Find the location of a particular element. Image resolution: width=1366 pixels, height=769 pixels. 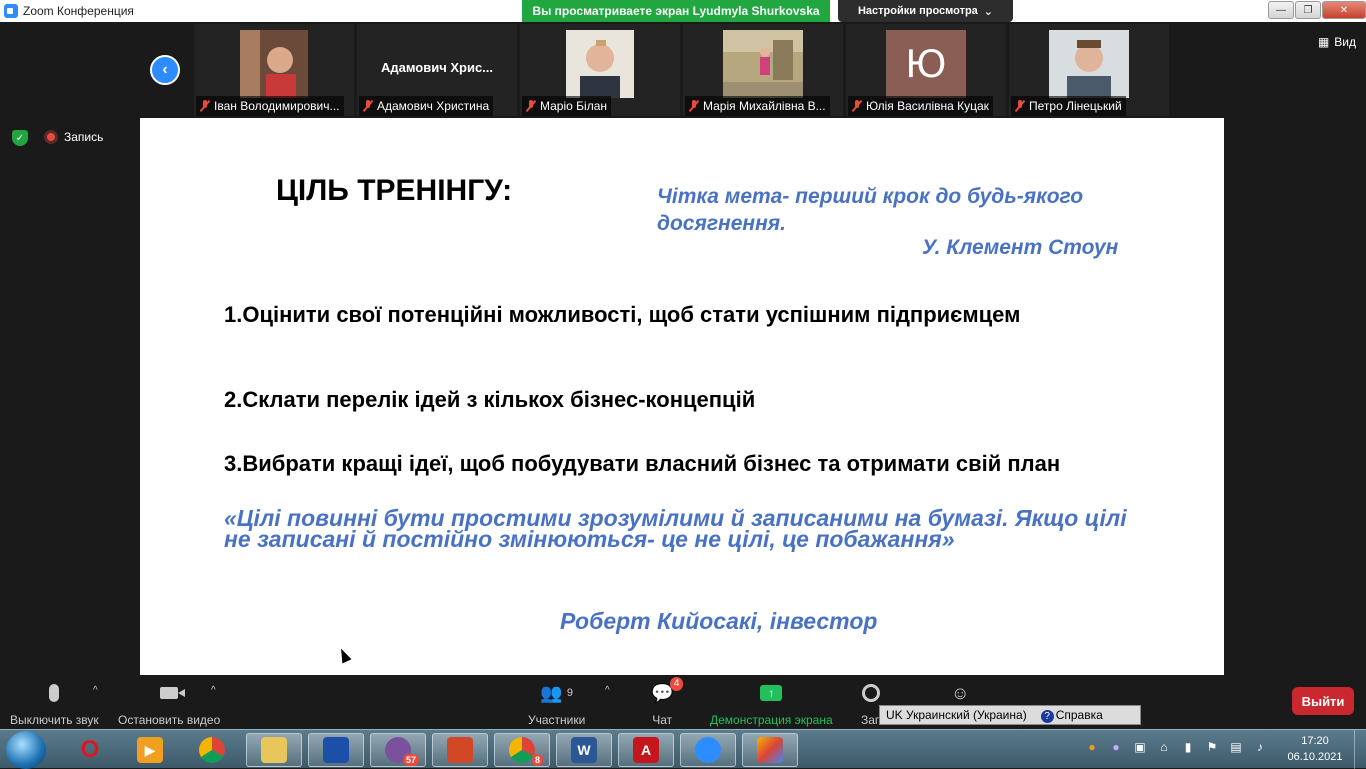

input-language: UK Украинский (Украина) is located at coordinates (956, 715).